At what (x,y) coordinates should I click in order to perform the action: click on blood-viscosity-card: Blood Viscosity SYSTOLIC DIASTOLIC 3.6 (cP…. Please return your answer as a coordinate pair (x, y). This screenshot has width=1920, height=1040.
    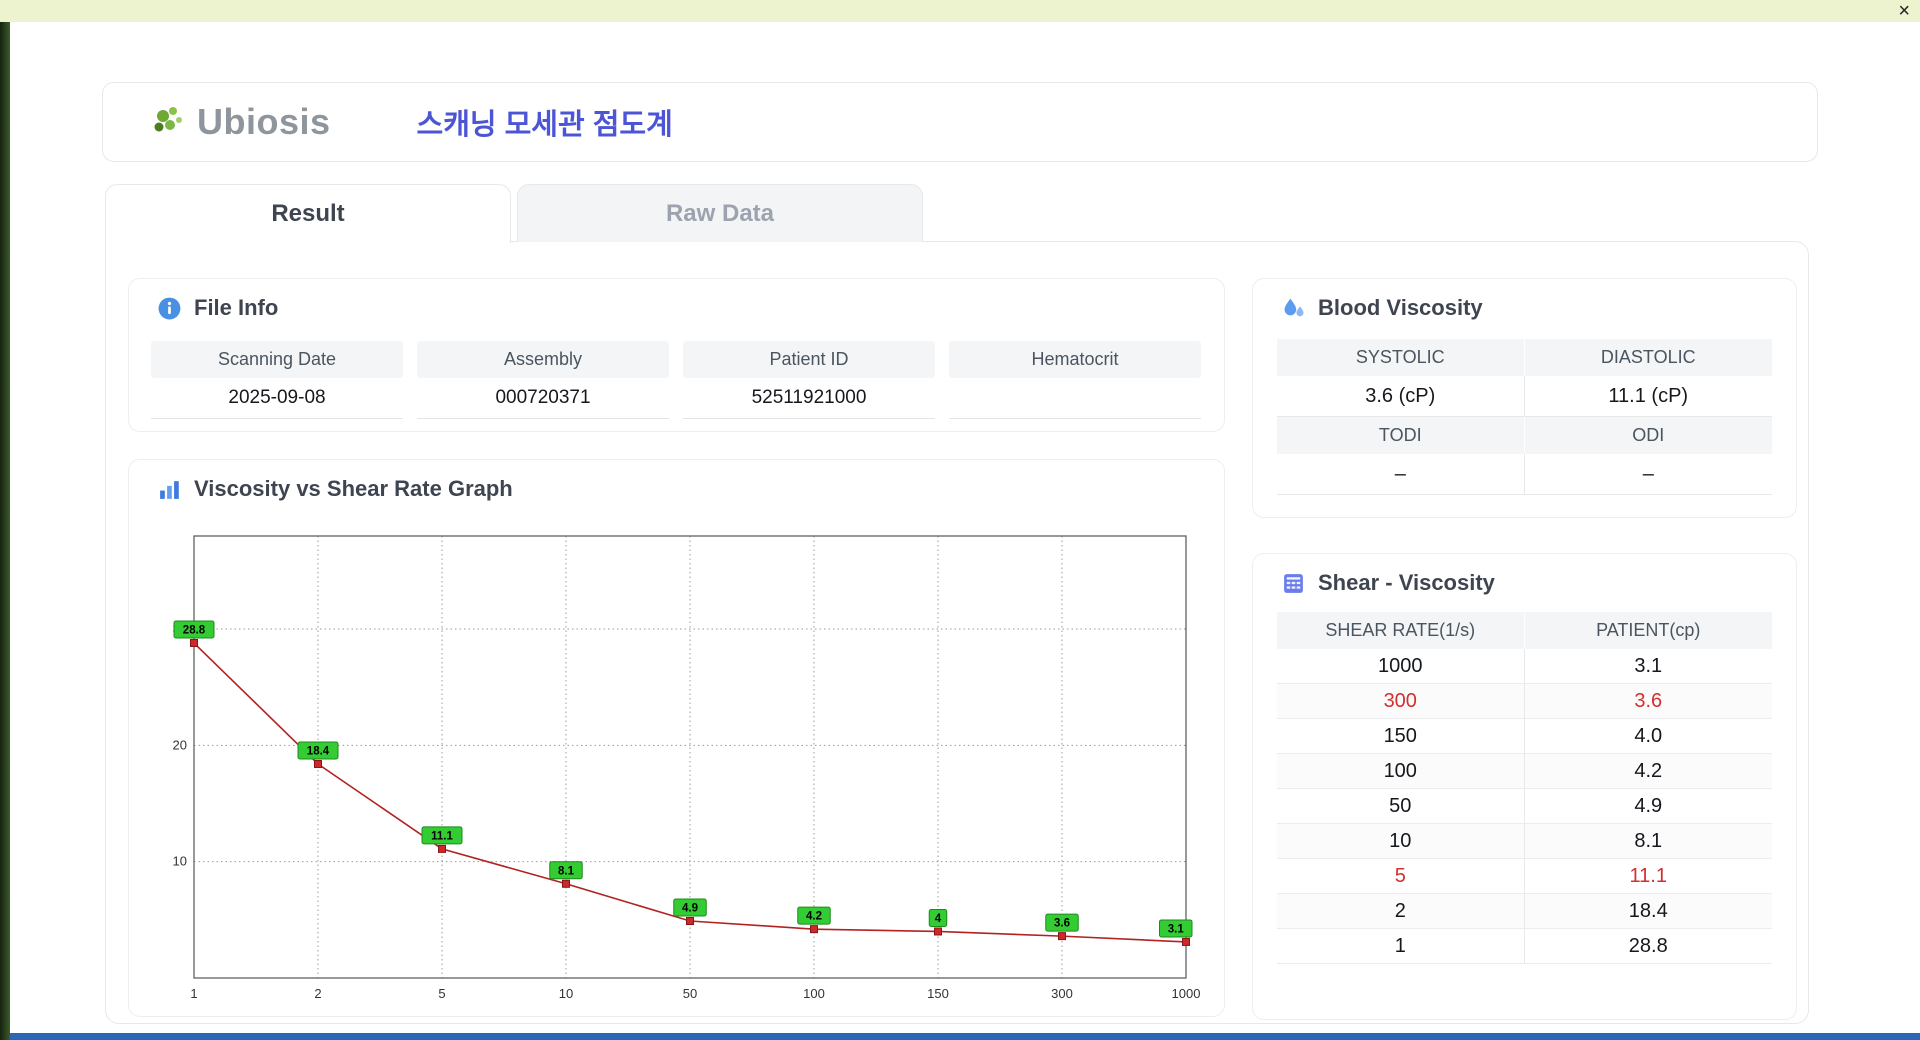
    Looking at the image, I should click on (1524, 398).